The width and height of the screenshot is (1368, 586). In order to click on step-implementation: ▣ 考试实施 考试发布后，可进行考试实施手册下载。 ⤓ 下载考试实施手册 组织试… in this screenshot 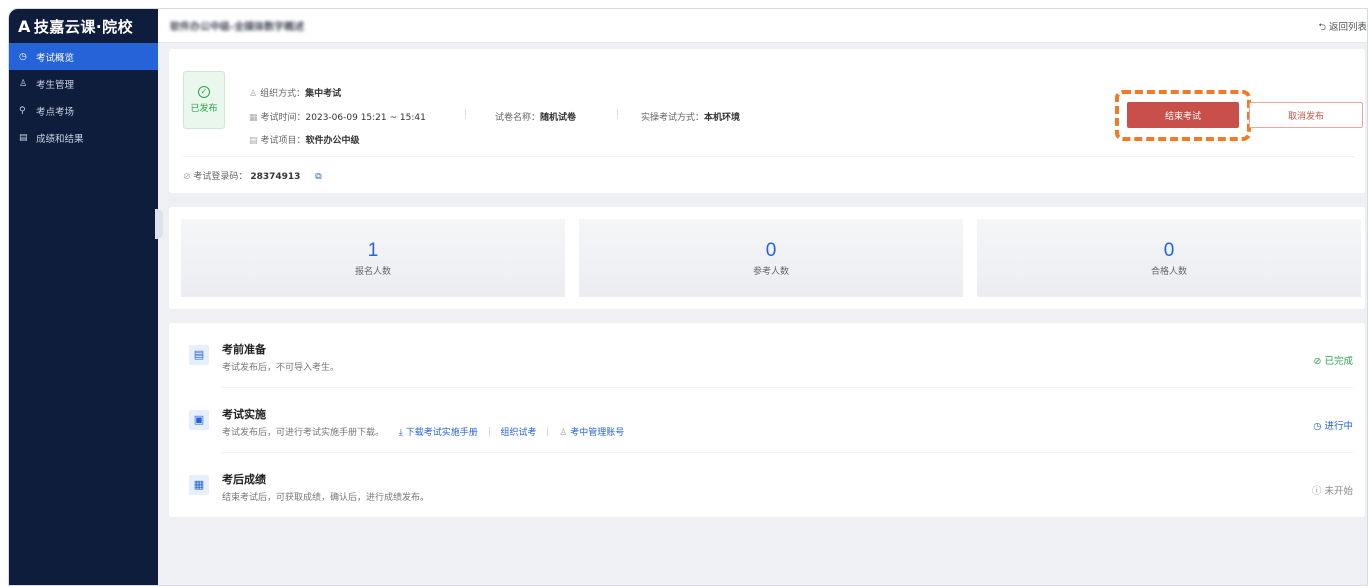, I will do `click(767, 420)`.